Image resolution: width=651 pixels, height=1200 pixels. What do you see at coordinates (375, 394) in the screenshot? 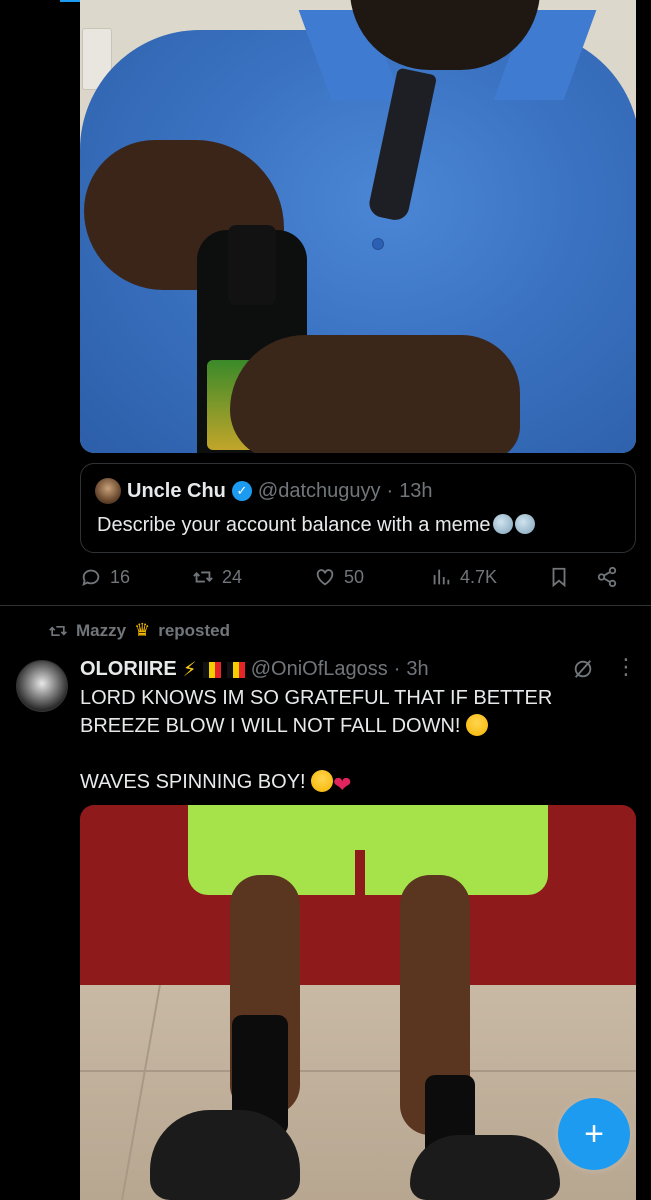
I see `hand` at bounding box center [375, 394].